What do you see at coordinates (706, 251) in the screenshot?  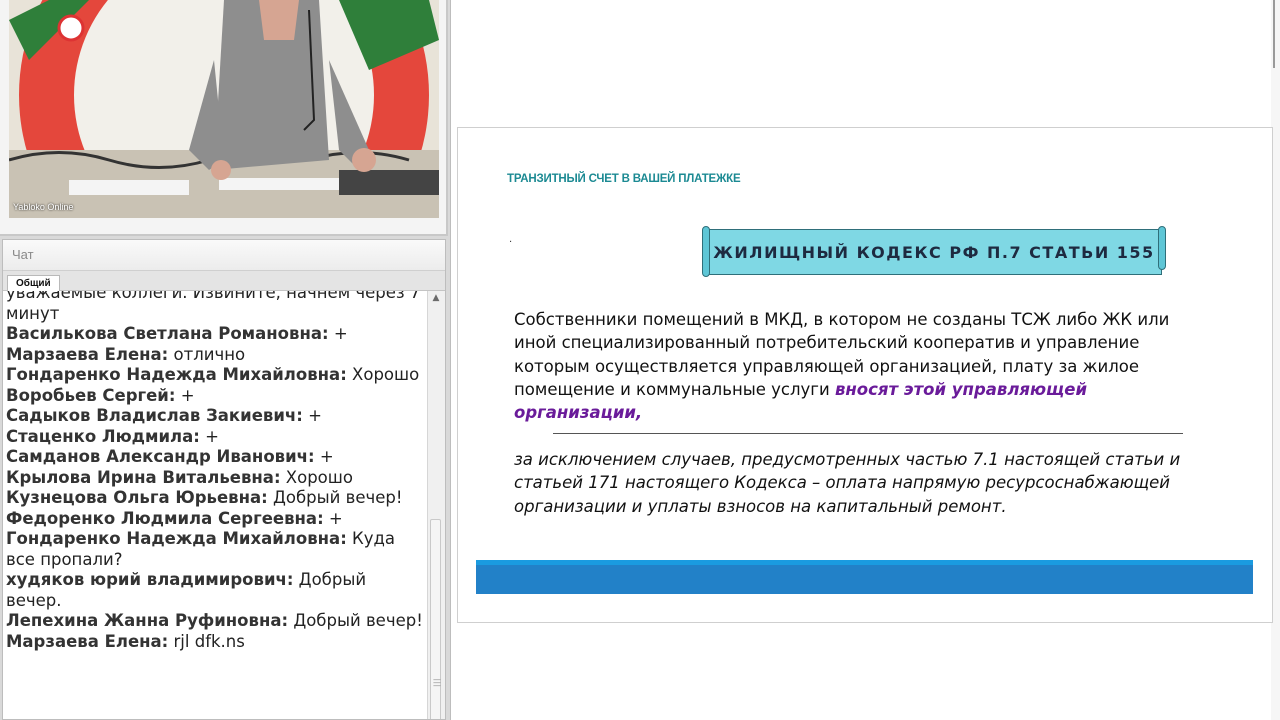 I see `banner-roll-left` at bounding box center [706, 251].